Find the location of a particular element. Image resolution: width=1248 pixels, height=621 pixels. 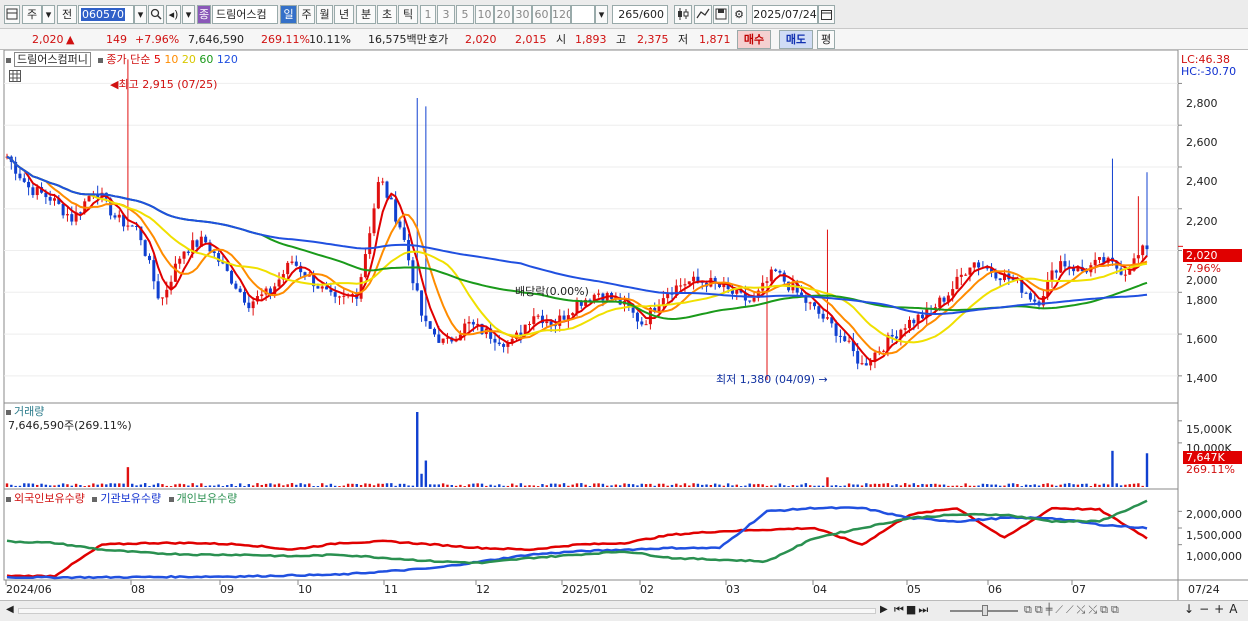

buy-button: 매수 is located at coordinates (754, 39).